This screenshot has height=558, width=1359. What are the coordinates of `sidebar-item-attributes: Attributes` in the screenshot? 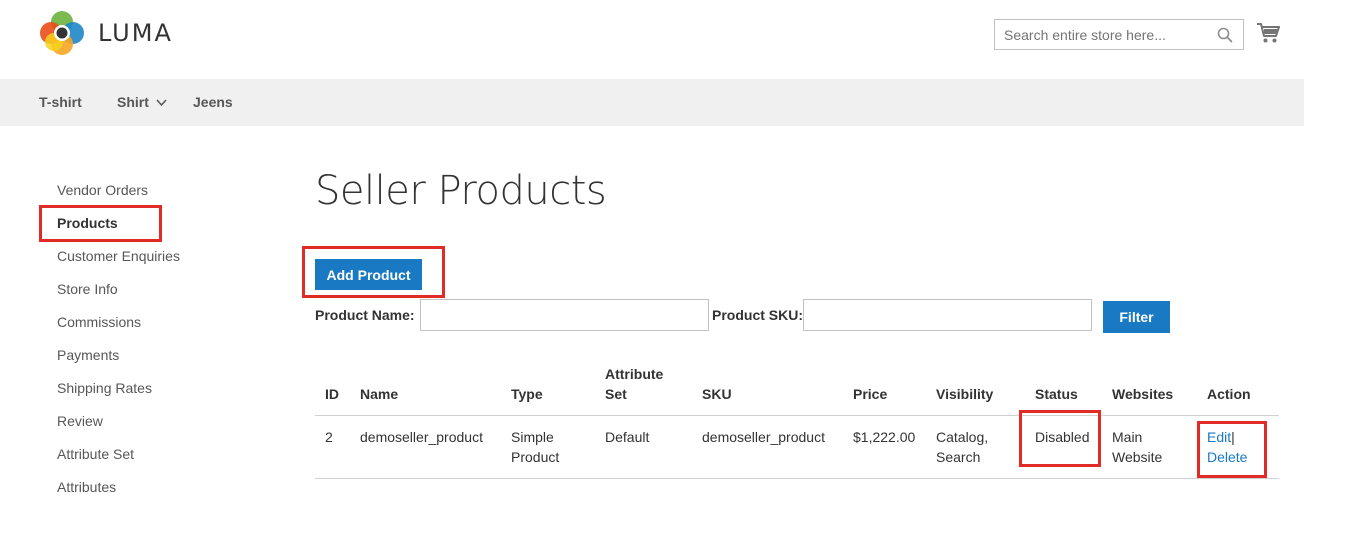 It's located at (86, 487).